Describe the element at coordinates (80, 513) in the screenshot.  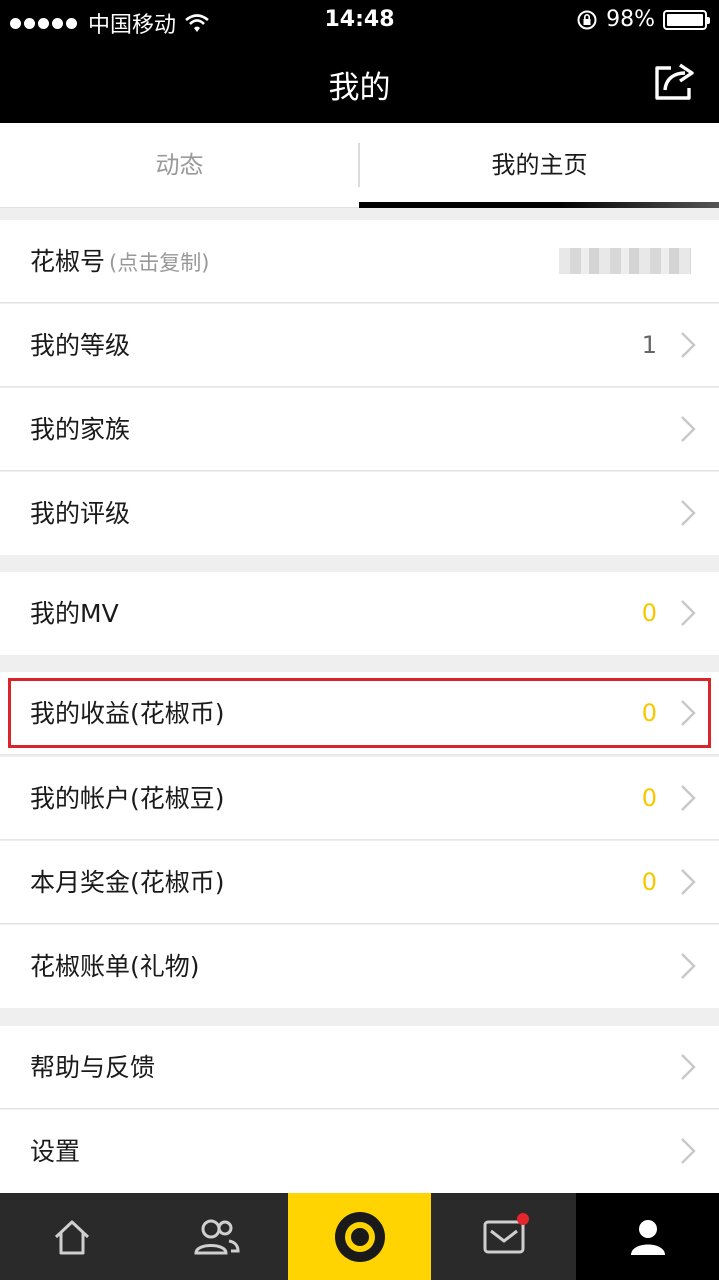
I see `my-rating-label: 我的评级` at that location.